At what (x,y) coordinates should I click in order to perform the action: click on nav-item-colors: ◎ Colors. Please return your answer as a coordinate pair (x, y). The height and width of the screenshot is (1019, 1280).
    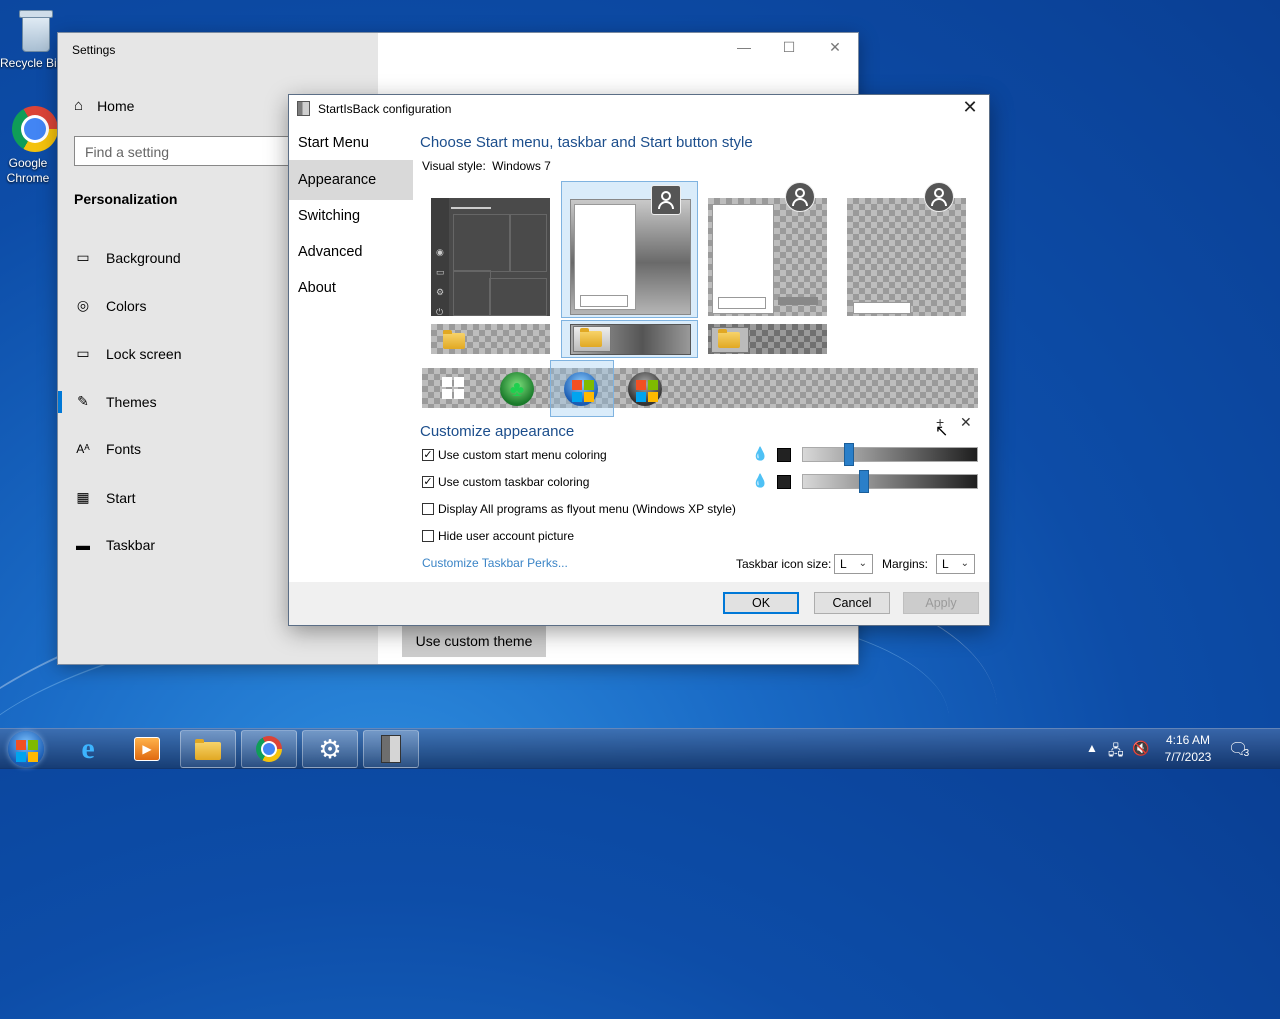
    Looking at the image, I should click on (110, 305).